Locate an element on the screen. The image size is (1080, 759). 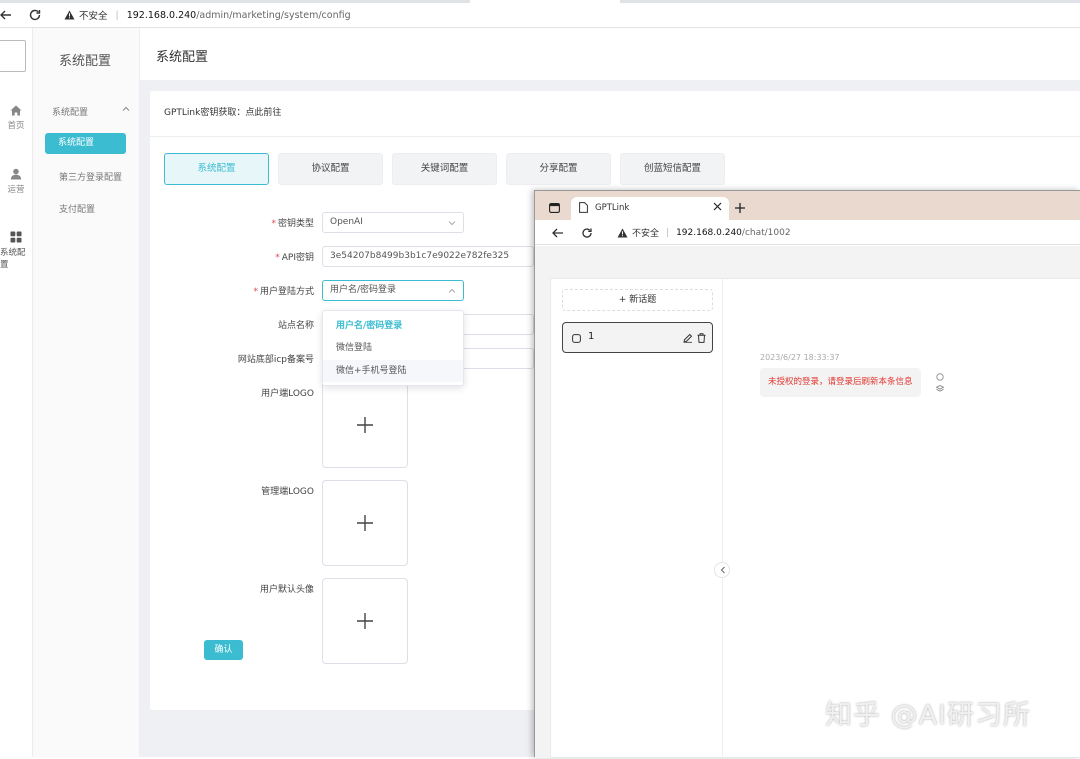
key-type-value: OpenAI is located at coordinates (346, 222).